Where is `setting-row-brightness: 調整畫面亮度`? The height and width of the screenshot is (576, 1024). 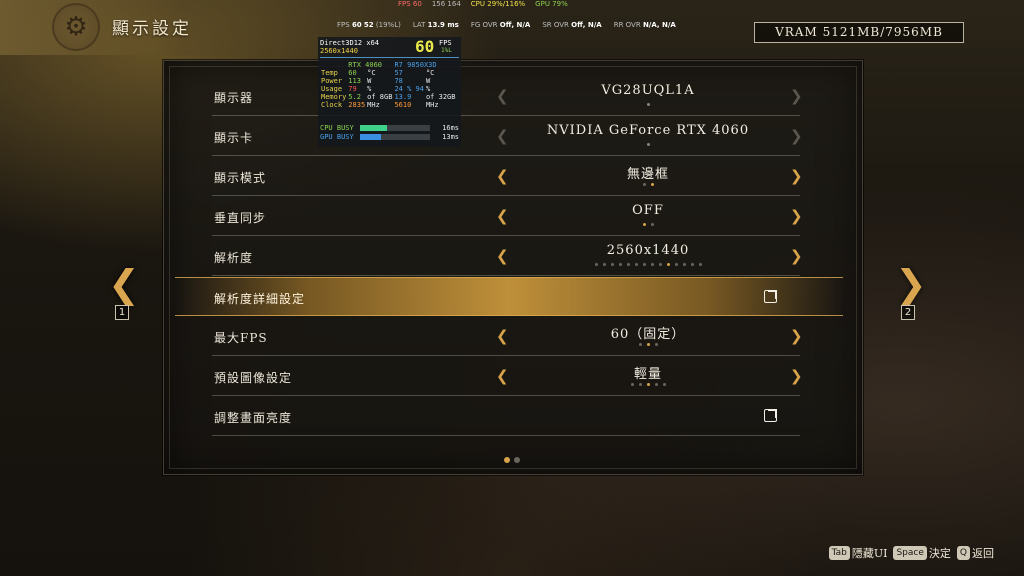
setting-row-brightness: 調整畫面亮度 is located at coordinates (506, 416).